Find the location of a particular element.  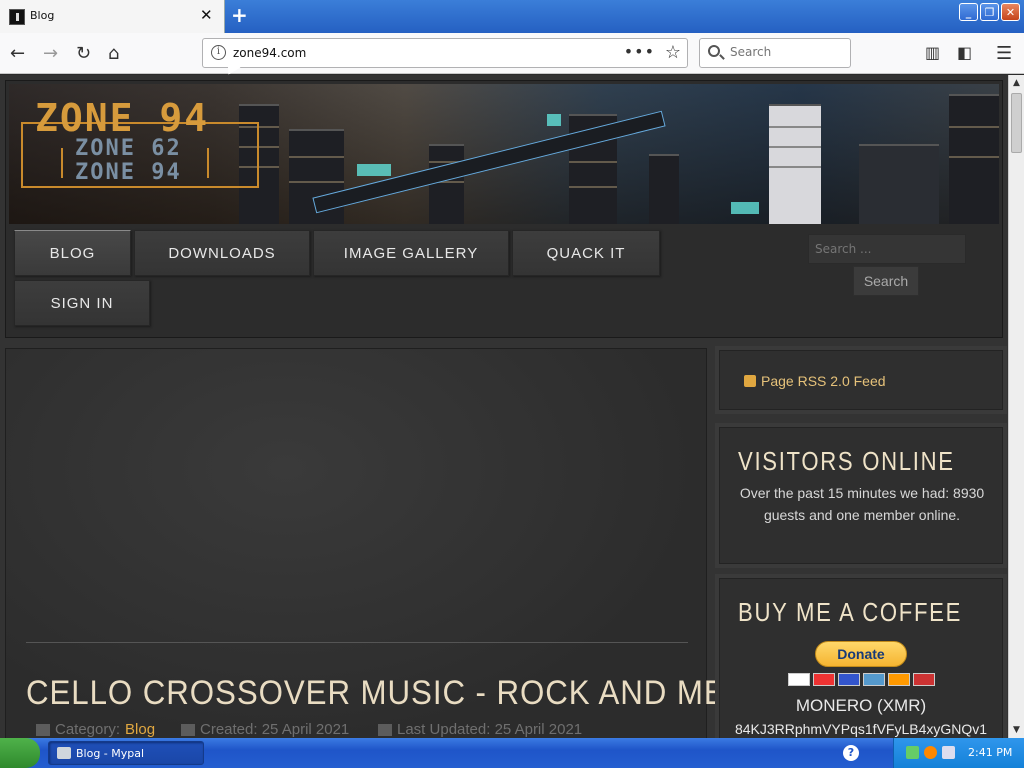

browser-toolbar: ← → ↻ ⌂ i zone94.com ••• ☆ ▥ ◧ ☰ is located at coordinates (512, 53).